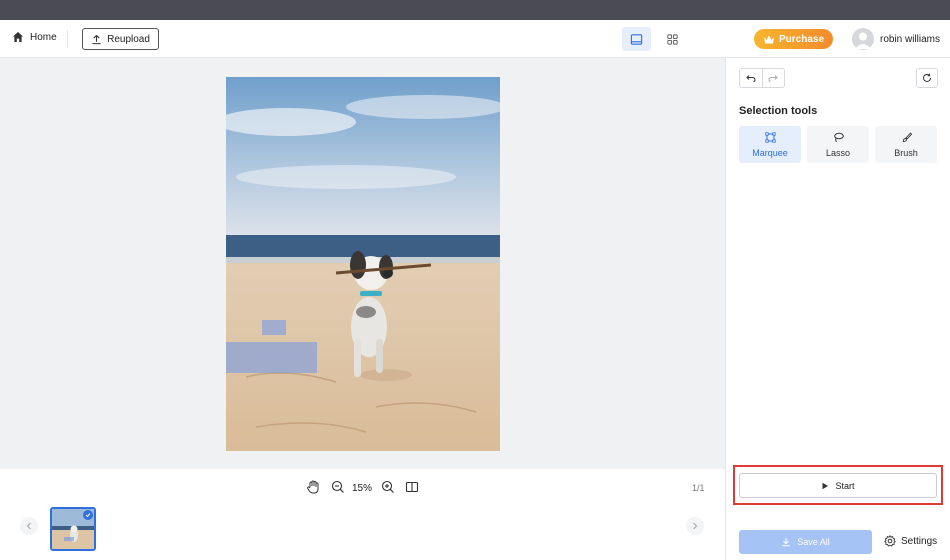 The image size is (950, 560). I want to click on upload-icon, so click(96, 39).